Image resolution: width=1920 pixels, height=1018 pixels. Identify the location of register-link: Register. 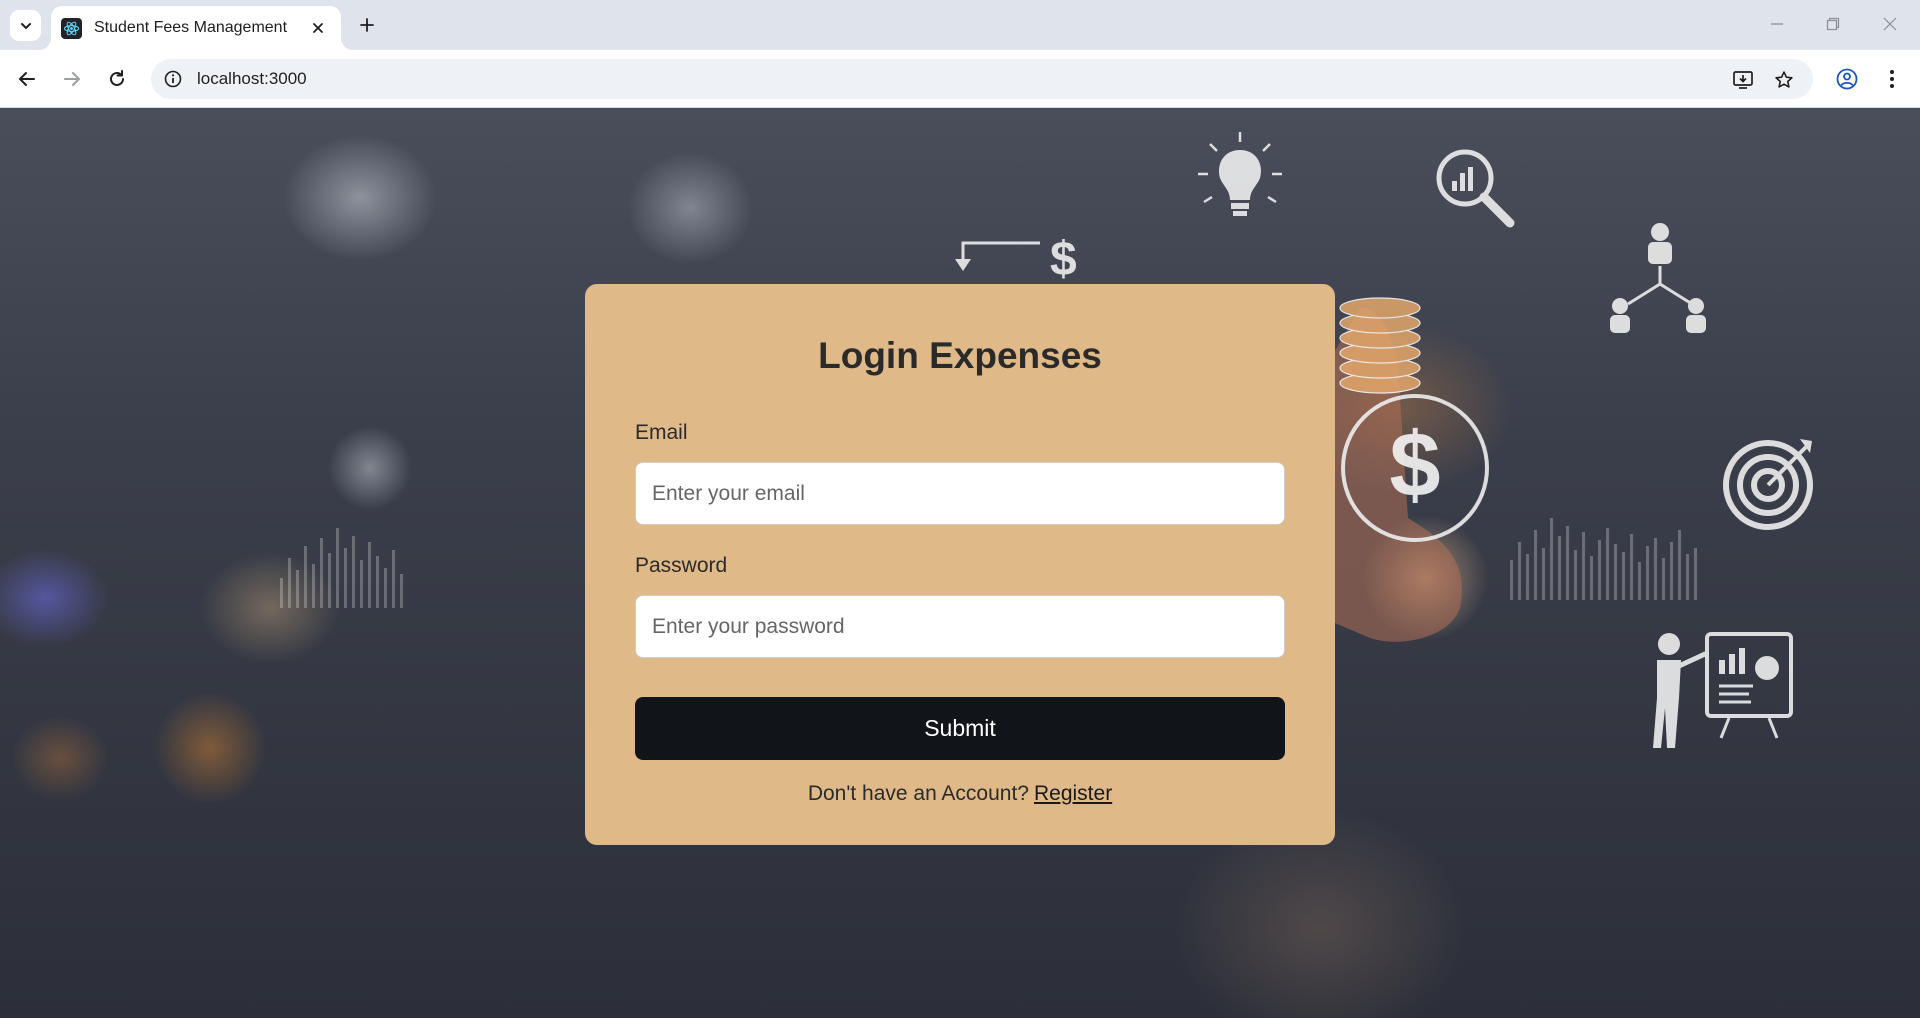
(1073, 793).